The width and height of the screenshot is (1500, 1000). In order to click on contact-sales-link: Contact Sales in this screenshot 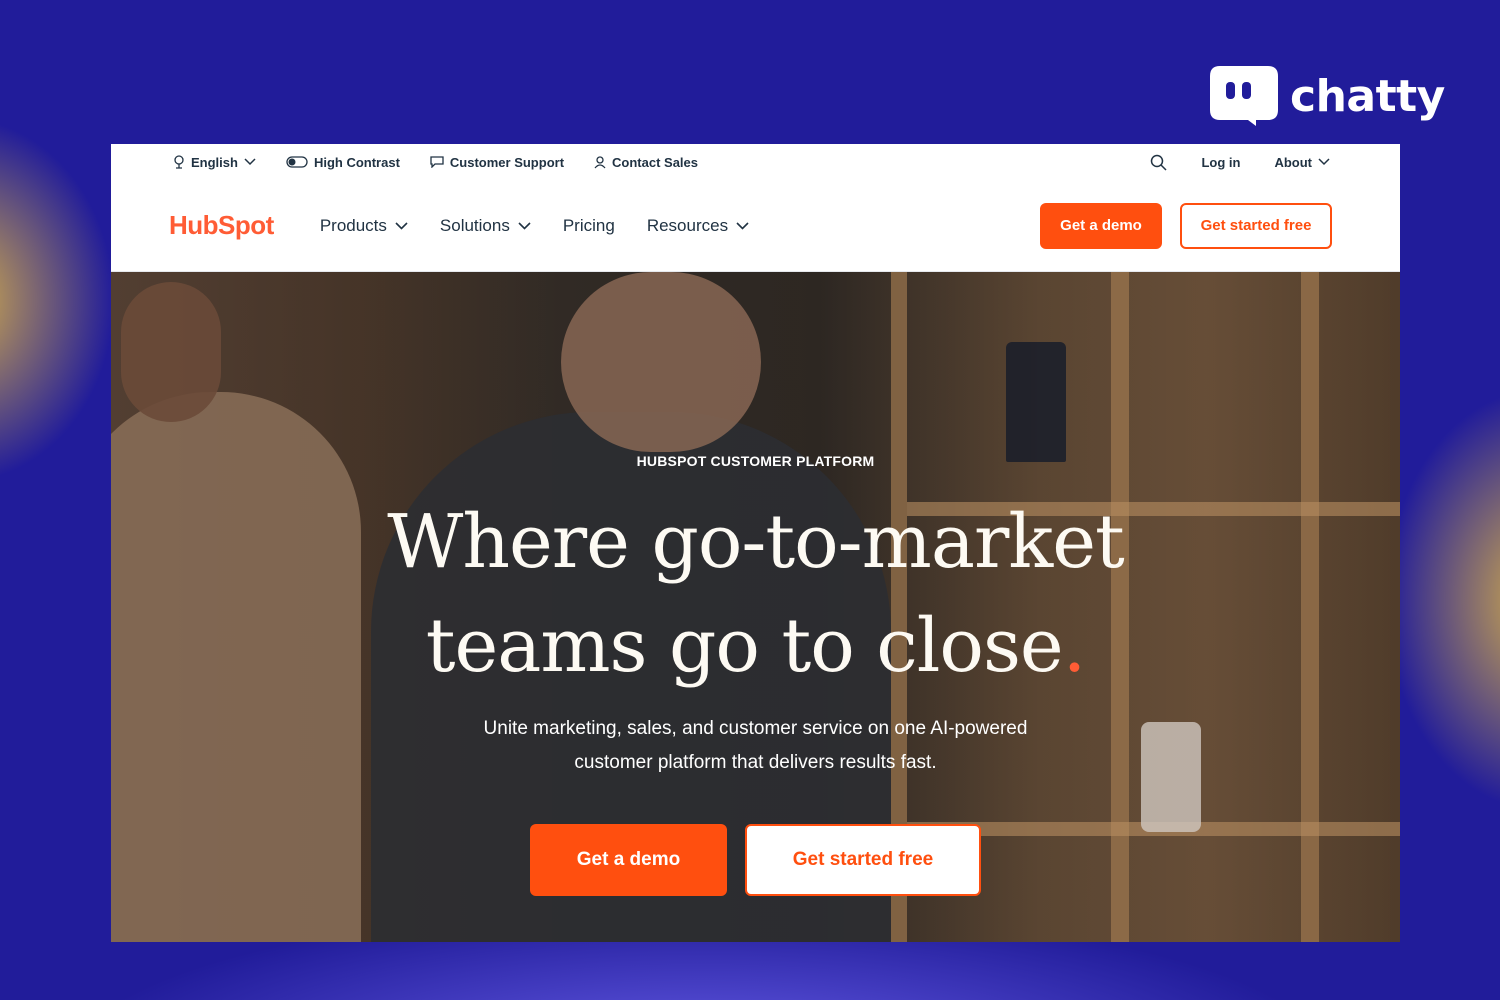, I will do `click(646, 162)`.